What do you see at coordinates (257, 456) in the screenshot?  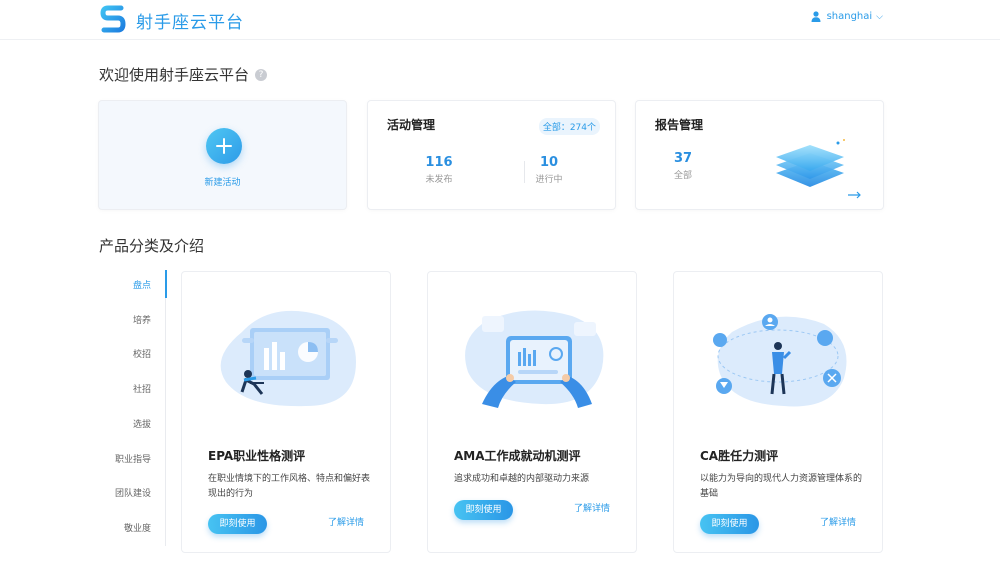 I see `product-name: EPA职业性格测评` at bounding box center [257, 456].